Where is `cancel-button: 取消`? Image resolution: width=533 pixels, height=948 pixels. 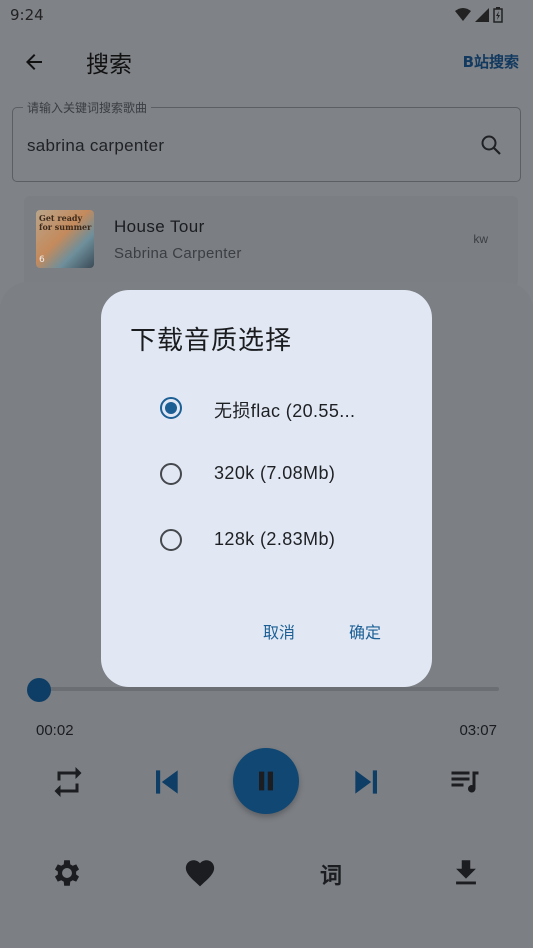 cancel-button: 取消 is located at coordinates (279, 631).